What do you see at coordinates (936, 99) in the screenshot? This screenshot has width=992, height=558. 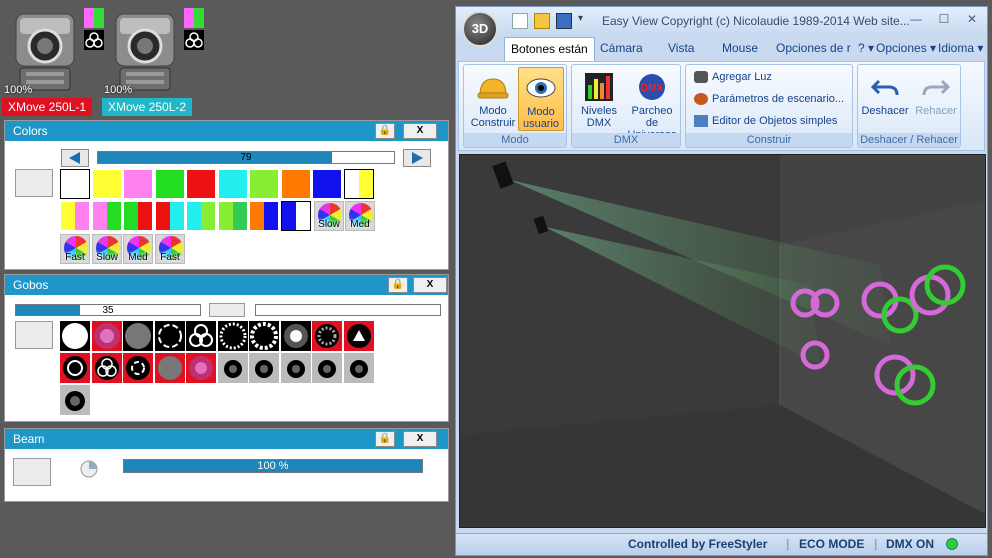 I see `rehacer-button: Rehacer` at bounding box center [936, 99].